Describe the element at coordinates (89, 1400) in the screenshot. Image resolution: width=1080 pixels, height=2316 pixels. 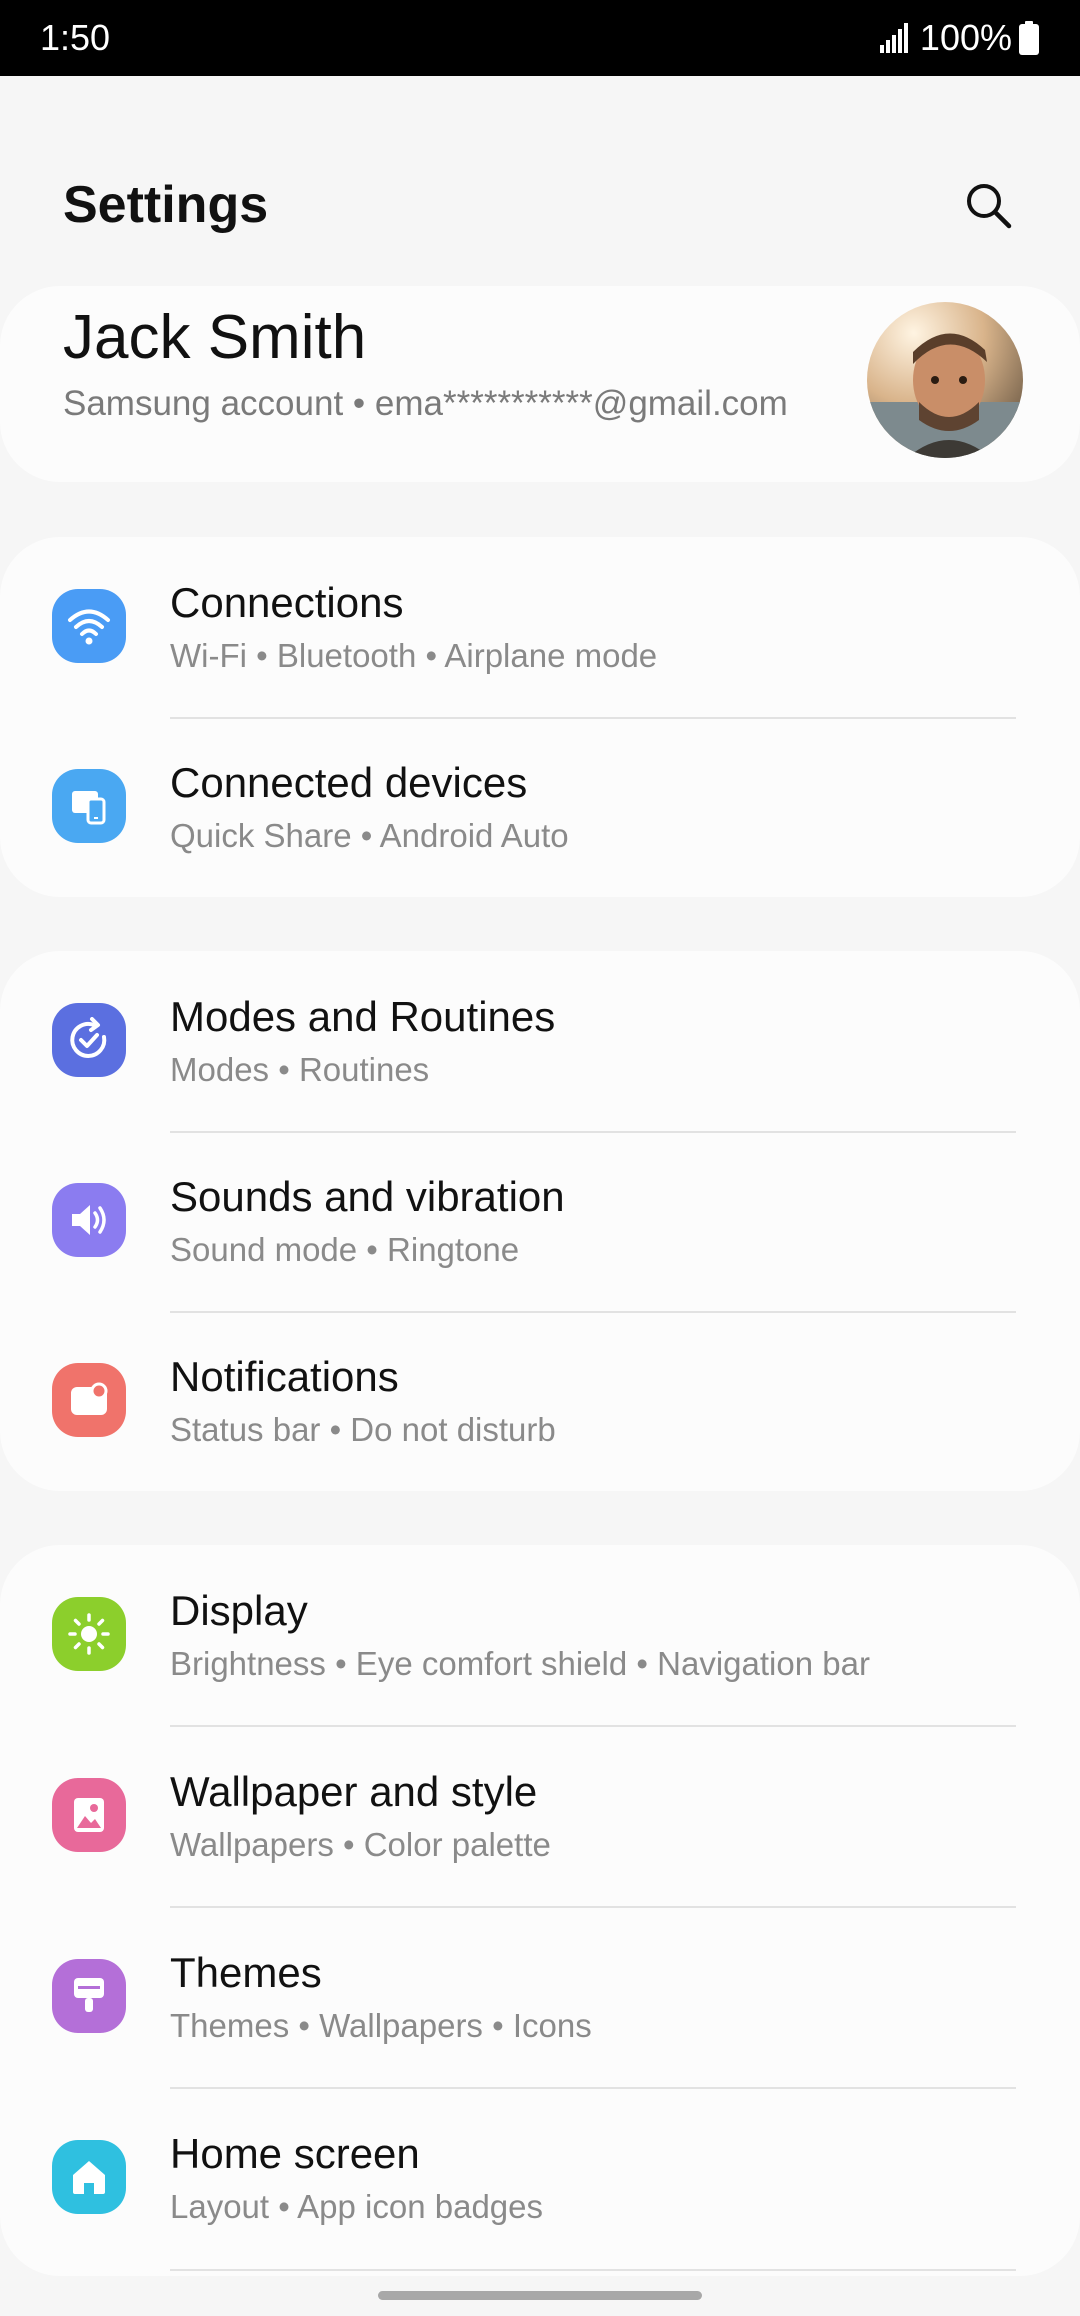
I see `notification-icon` at that location.